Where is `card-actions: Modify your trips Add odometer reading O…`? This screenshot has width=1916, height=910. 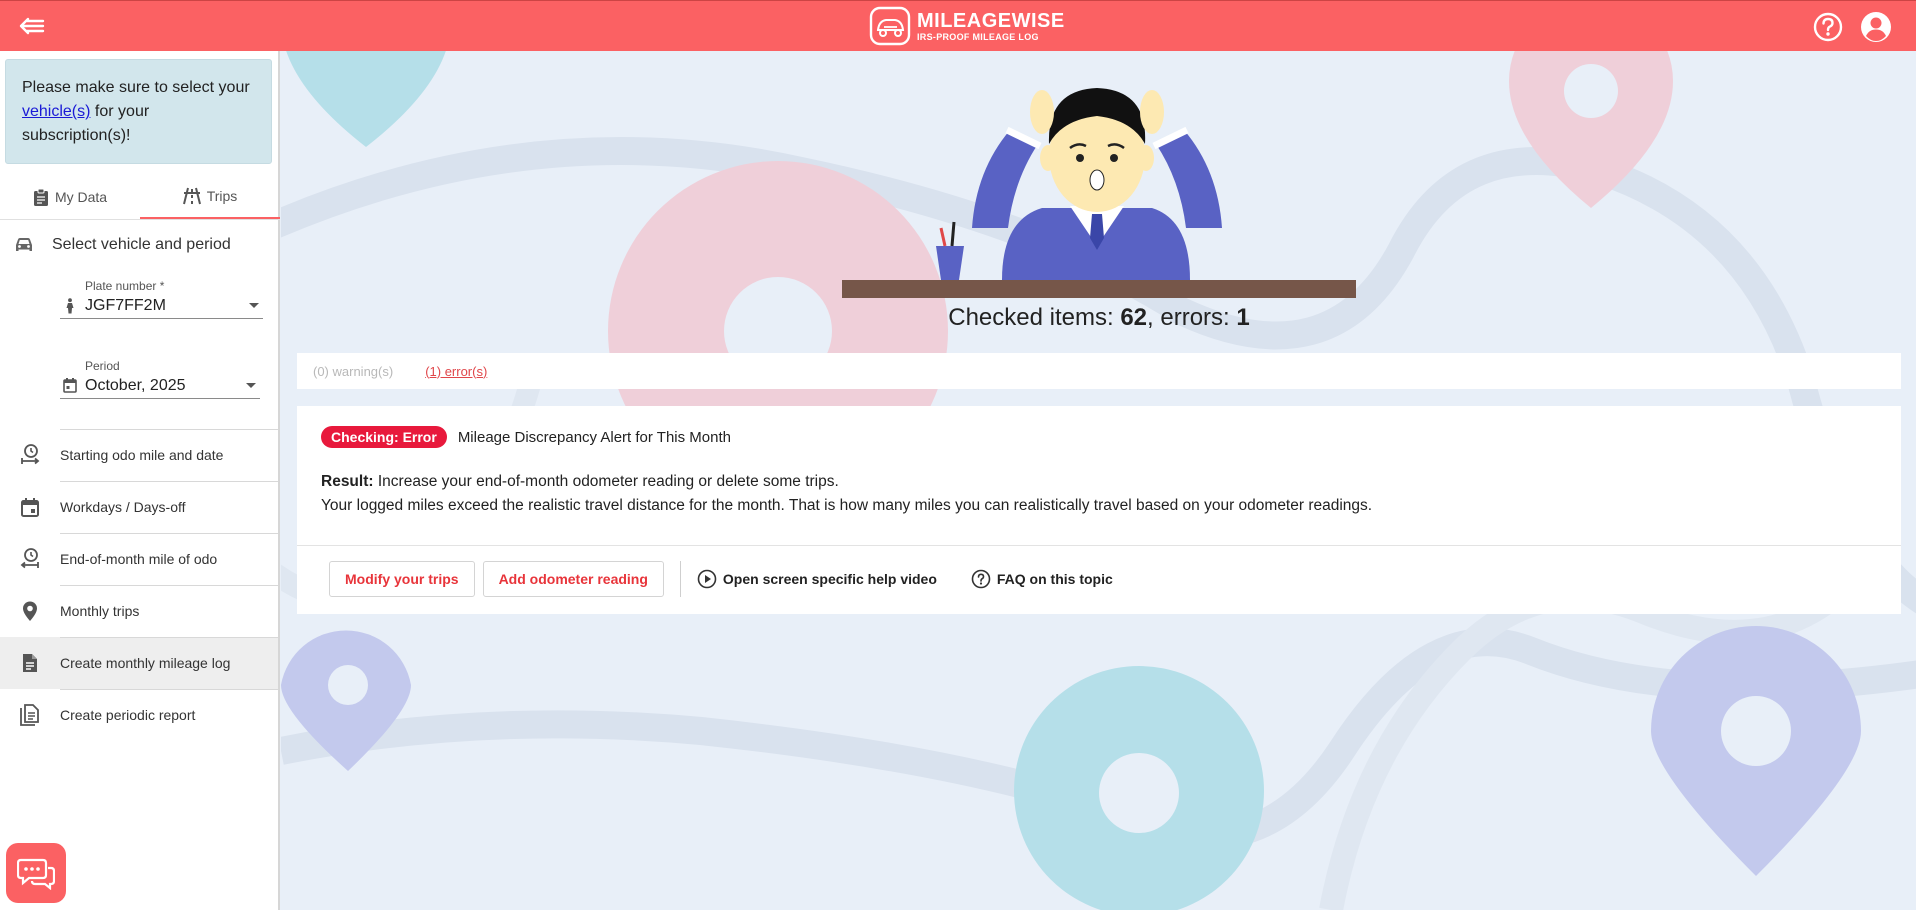 card-actions: Modify your trips Add odometer reading O… is located at coordinates (738, 579).